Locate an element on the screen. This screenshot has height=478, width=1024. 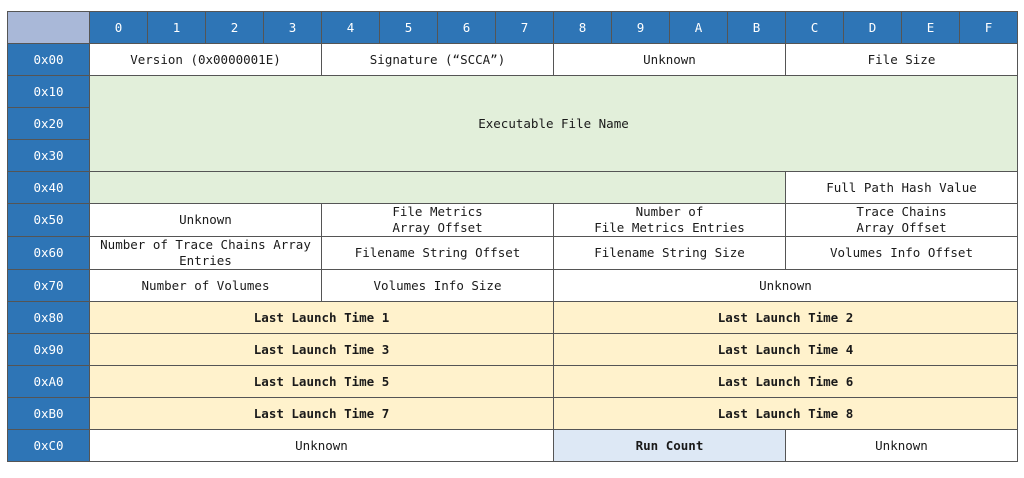
column-header: 6 is located at coordinates (466, 27).